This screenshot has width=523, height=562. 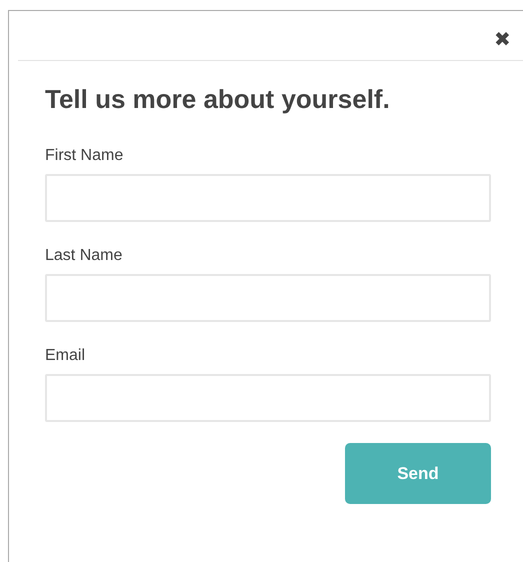 I want to click on field-label: Email, so click(x=65, y=356).